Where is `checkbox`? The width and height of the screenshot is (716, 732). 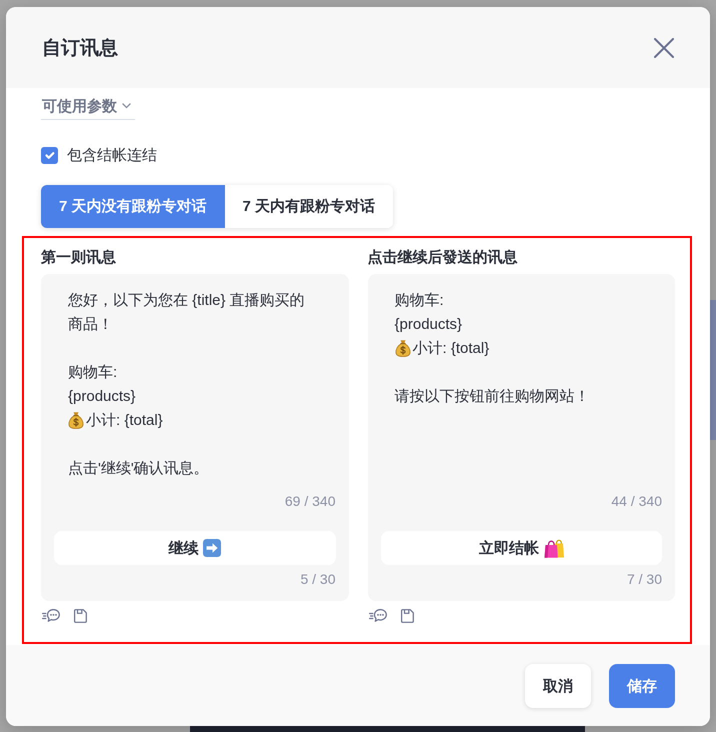 checkbox is located at coordinates (49, 155).